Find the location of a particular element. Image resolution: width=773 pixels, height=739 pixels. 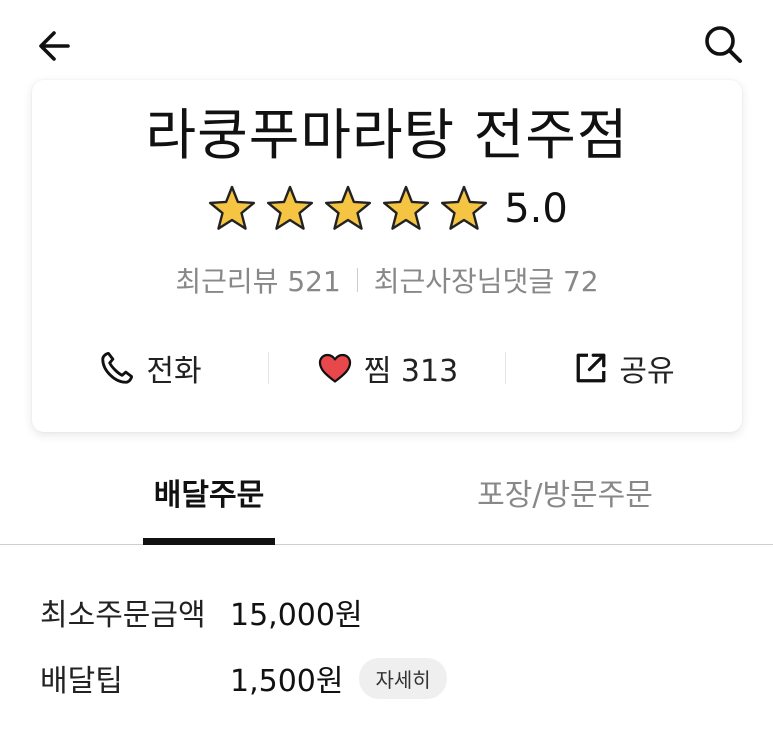

tab-pickup-order: 포장/방문주문 is located at coordinates (565, 507).